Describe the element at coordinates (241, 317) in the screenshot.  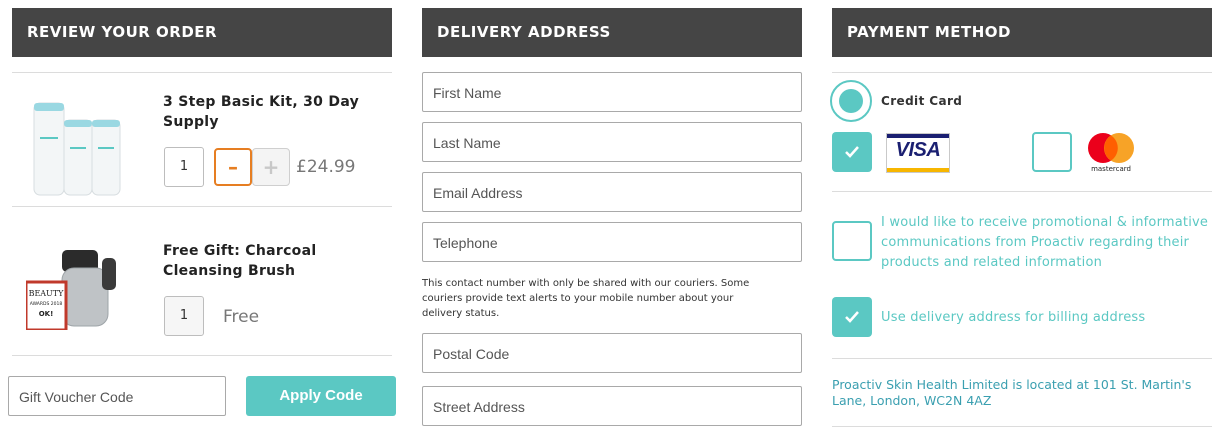
I see `item-price-free: Free` at that location.